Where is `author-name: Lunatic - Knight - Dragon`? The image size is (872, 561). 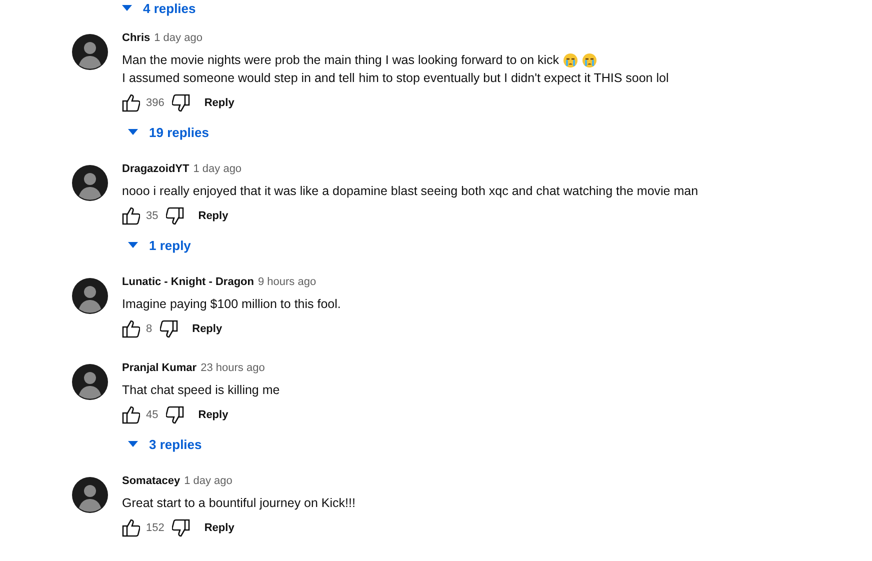 author-name: Lunatic - Knight - Dragon is located at coordinates (188, 282).